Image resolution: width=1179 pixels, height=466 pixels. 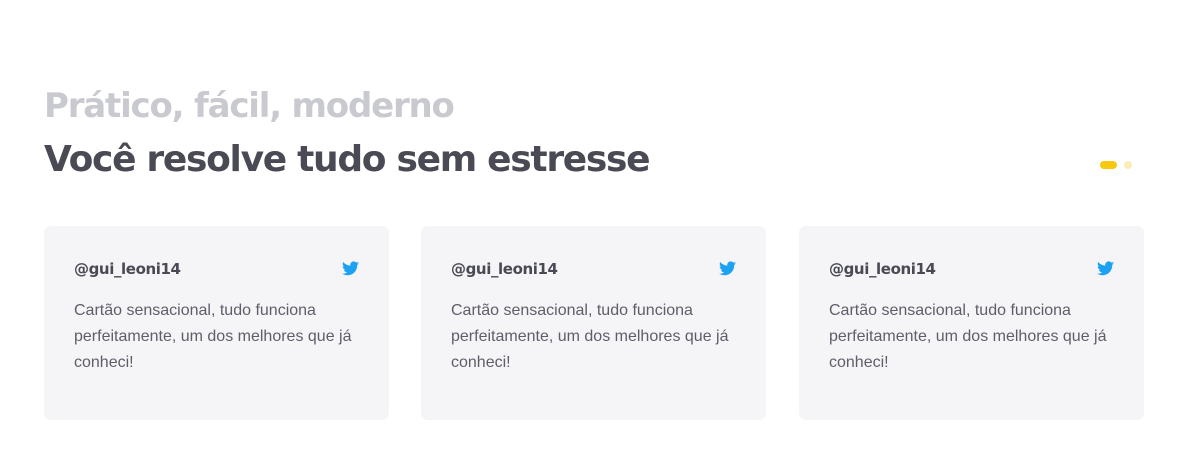 What do you see at coordinates (249, 106) in the screenshot?
I see `section-eyebrow: Prático, fácil, moderno` at bounding box center [249, 106].